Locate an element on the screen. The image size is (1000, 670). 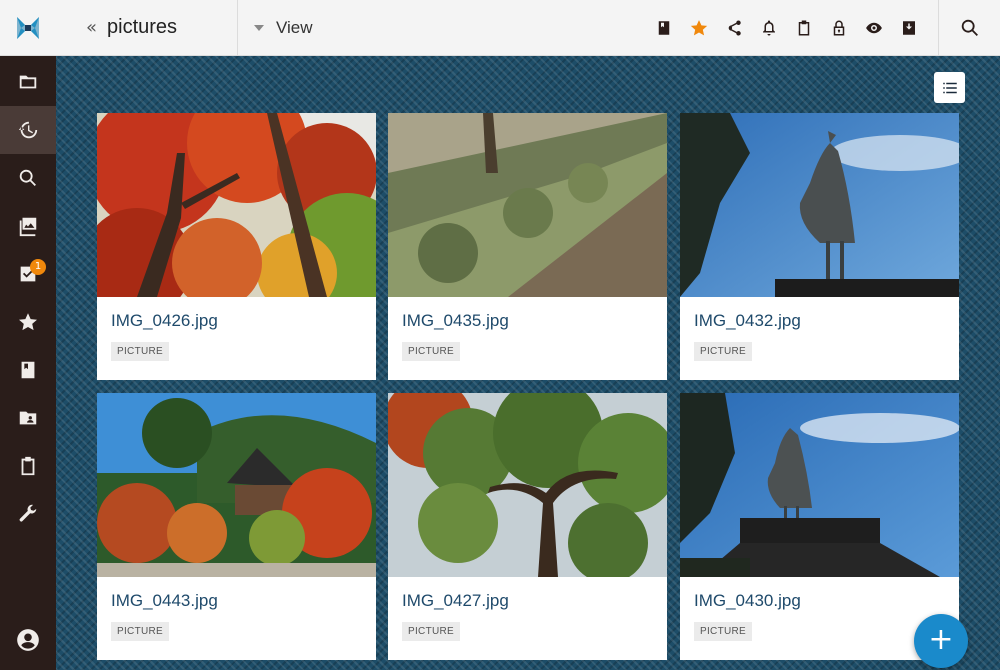
caret-down-icon is located at coordinates (259, 27).